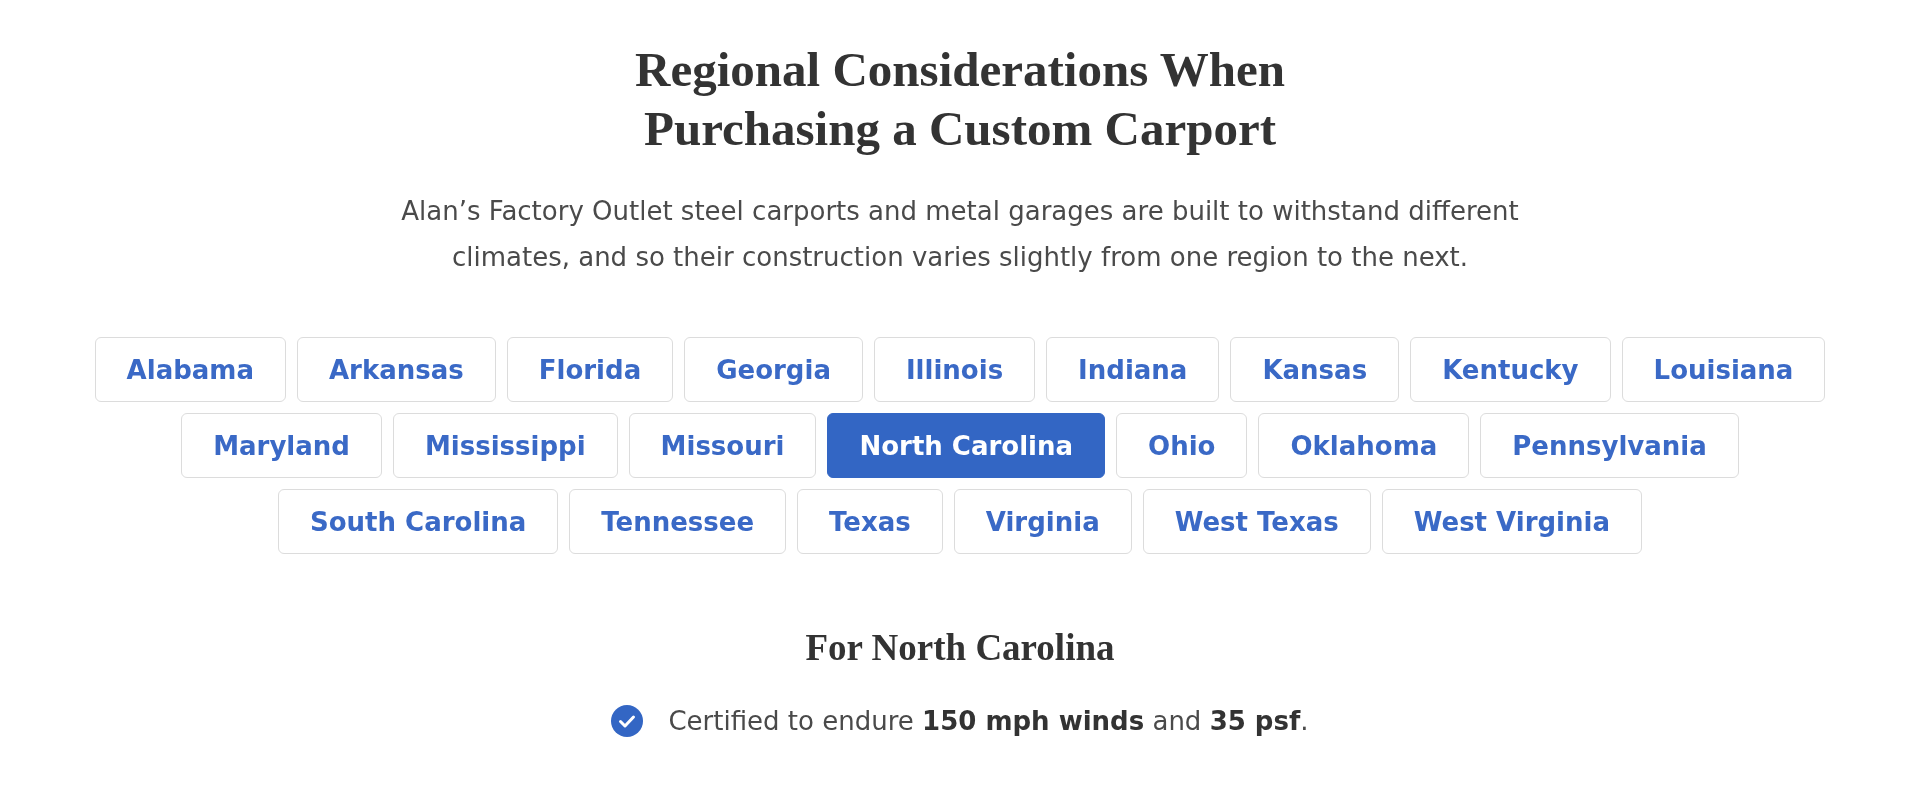 This screenshot has width=1920, height=806. What do you see at coordinates (1133, 369) in the screenshot?
I see `region-tab: Indiana` at bounding box center [1133, 369].